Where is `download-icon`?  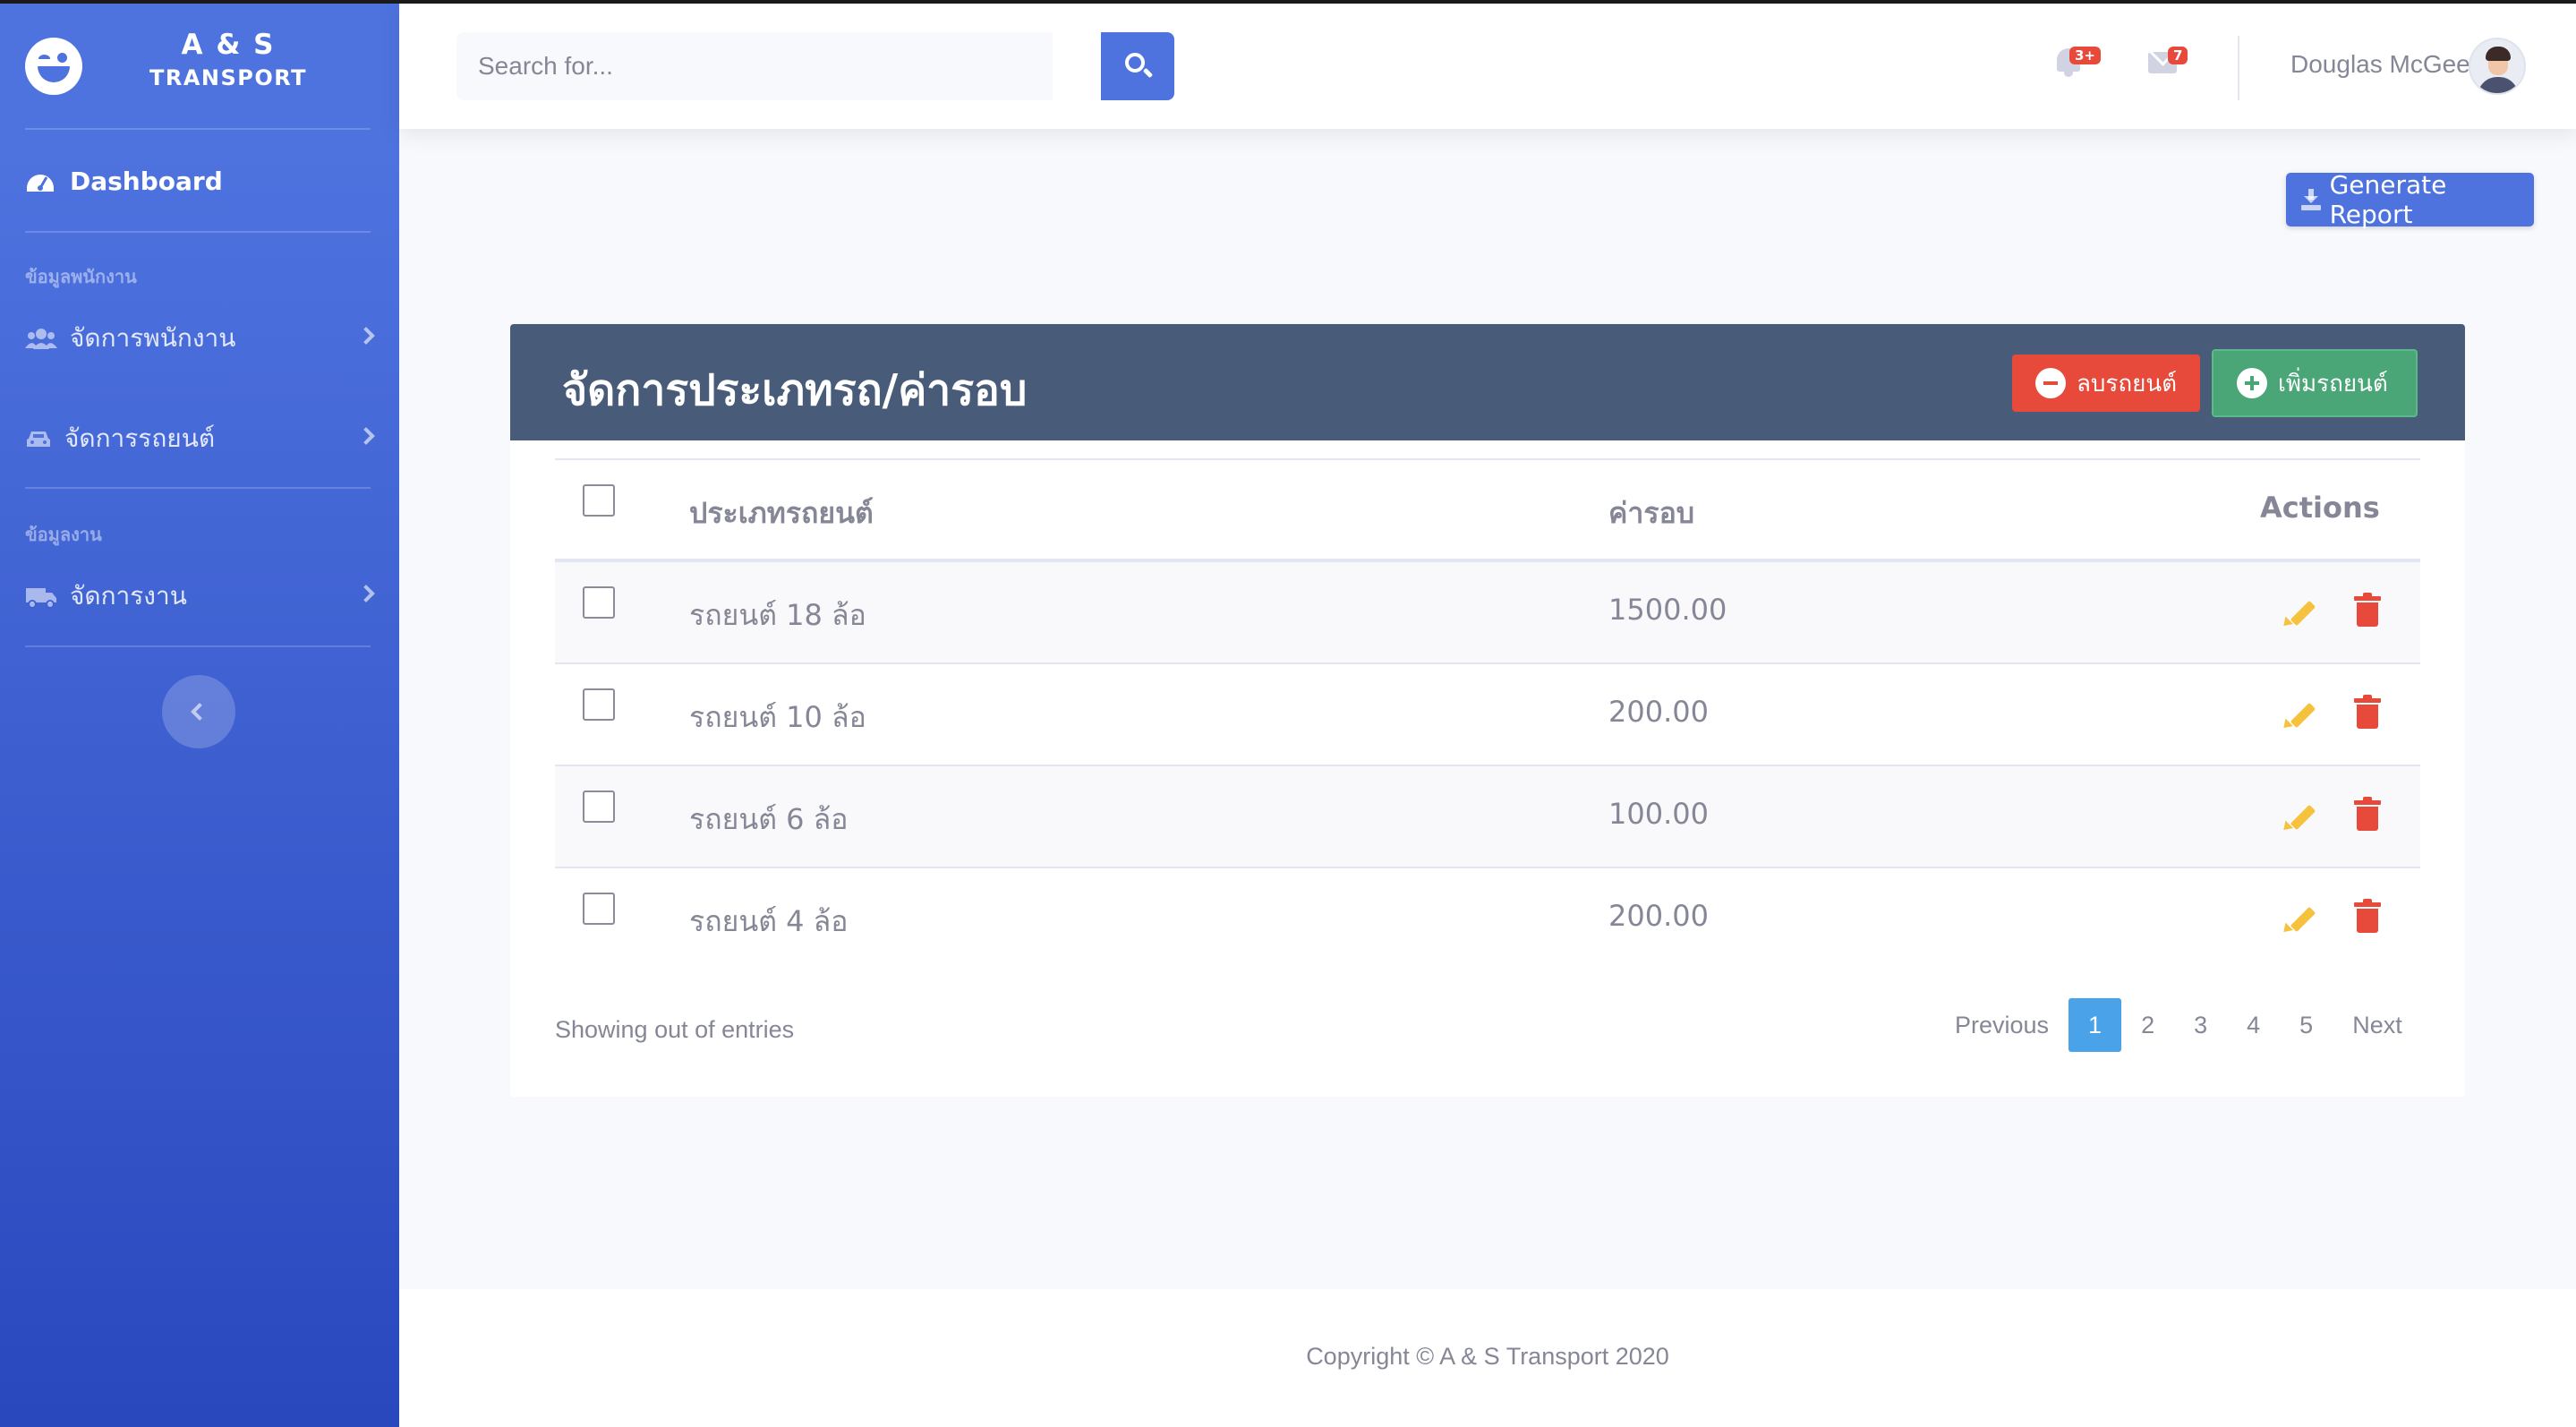
download-icon is located at coordinates (2311, 199).